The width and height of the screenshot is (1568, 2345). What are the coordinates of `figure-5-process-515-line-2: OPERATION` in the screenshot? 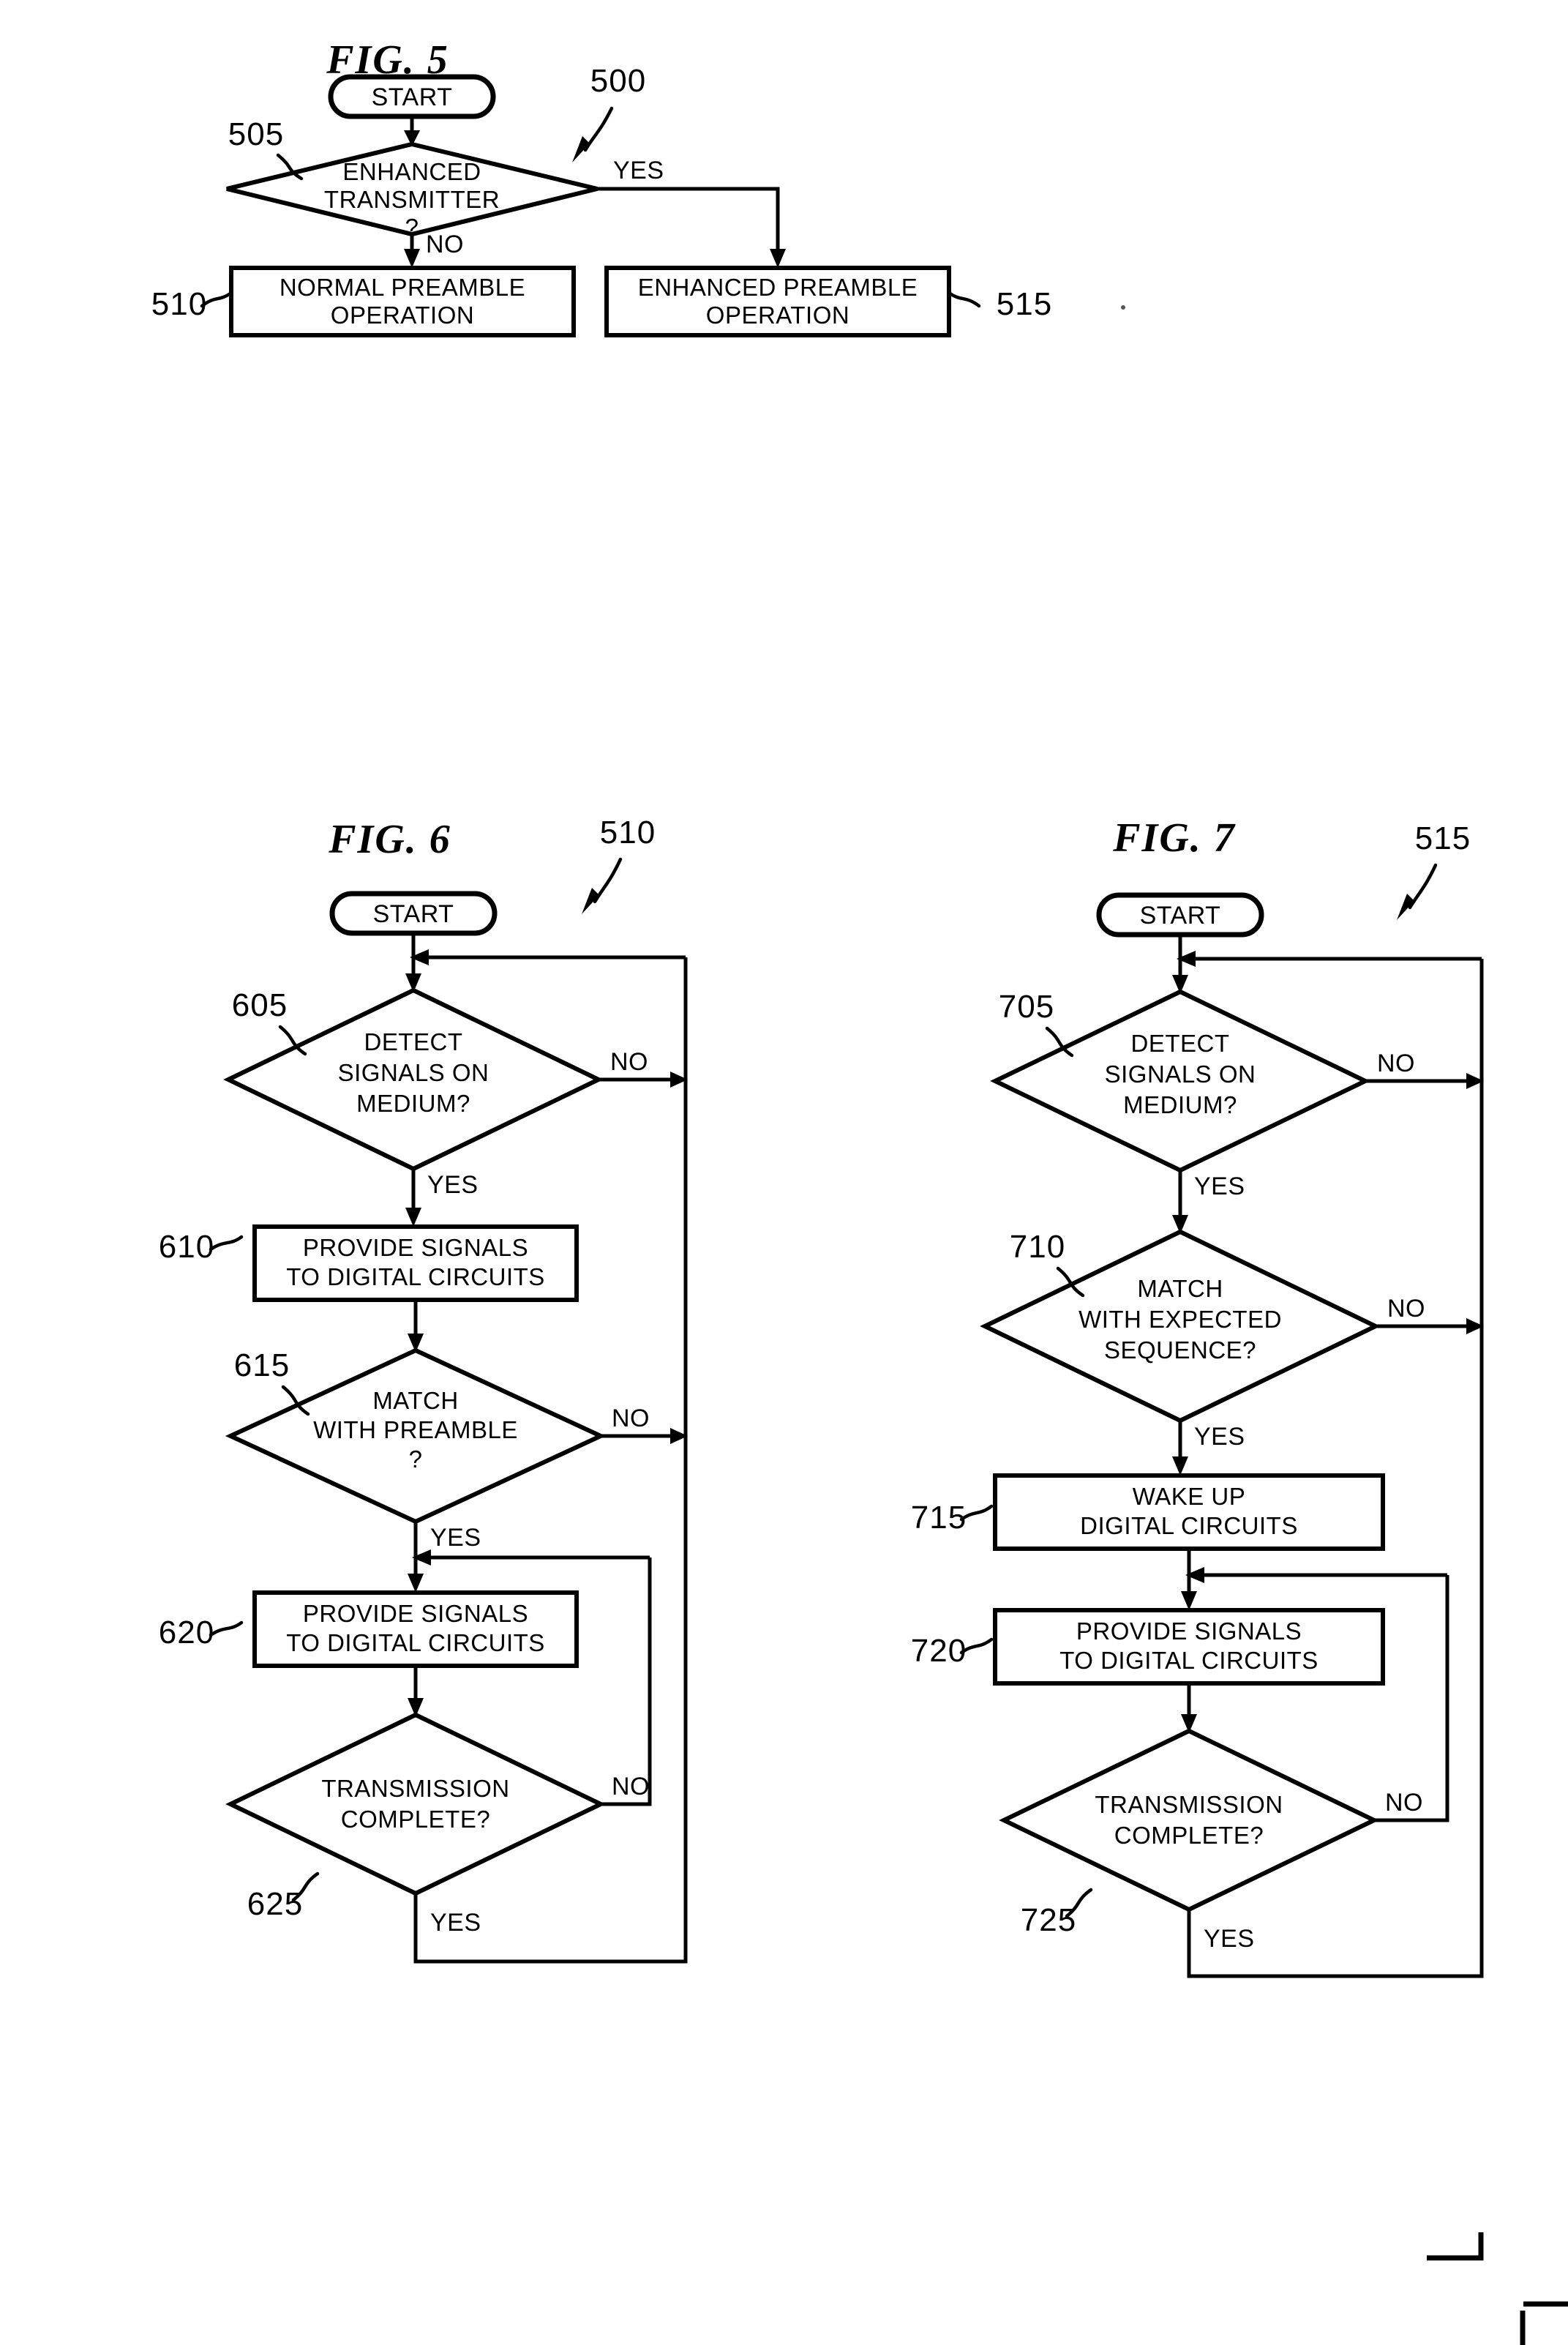 It's located at (778, 315).